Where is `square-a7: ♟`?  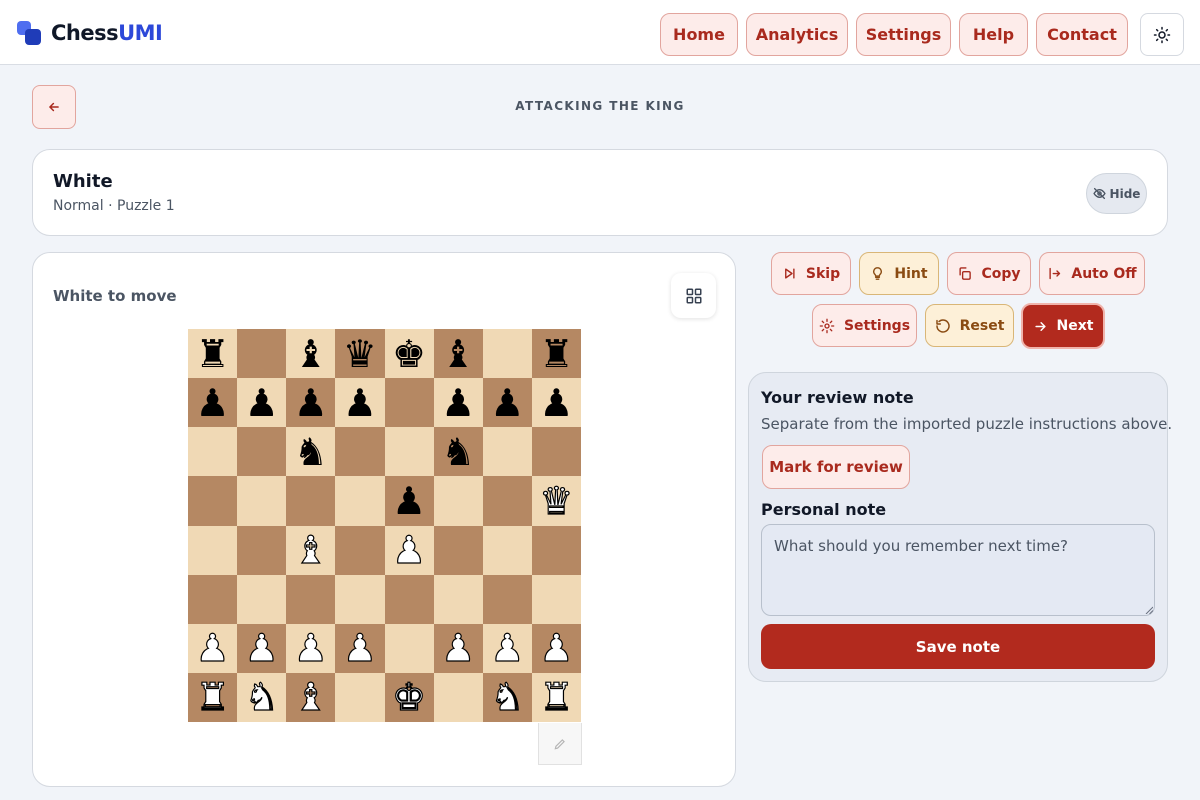
square-a7: ♟ is located at coordinates (213, 403).